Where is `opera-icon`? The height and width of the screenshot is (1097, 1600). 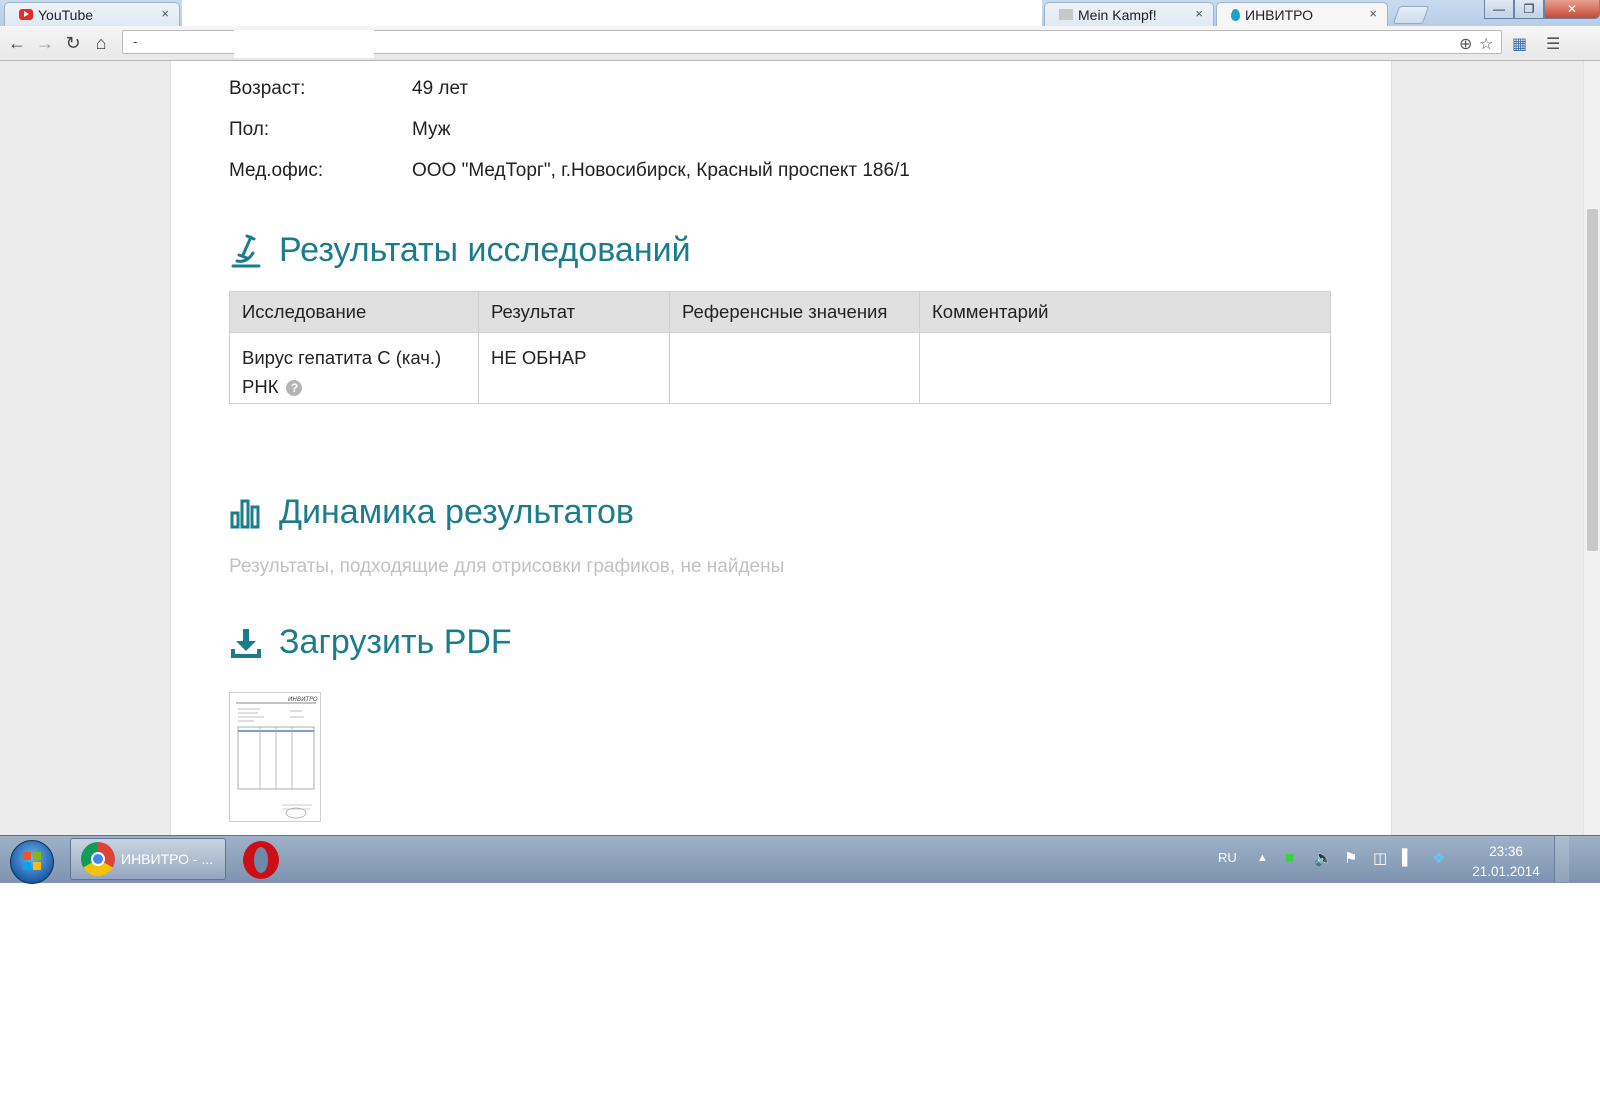
opera-icon is located at coordinates (261, 860).